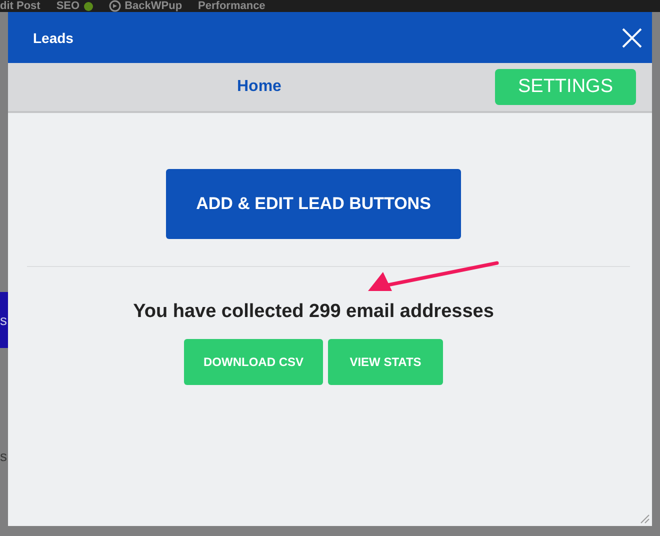 This screenshot has width=660, height=536. I want to click on background-text: s, so click(4, 456).